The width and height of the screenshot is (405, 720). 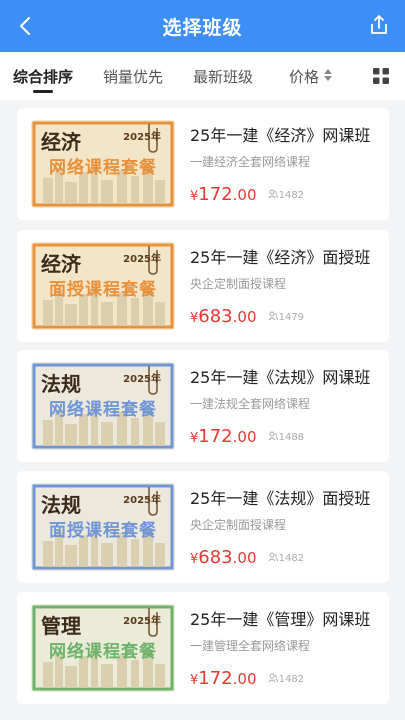 I want to click on course-title: 25年一建《法规》面授班, so click(x=280, y=498).